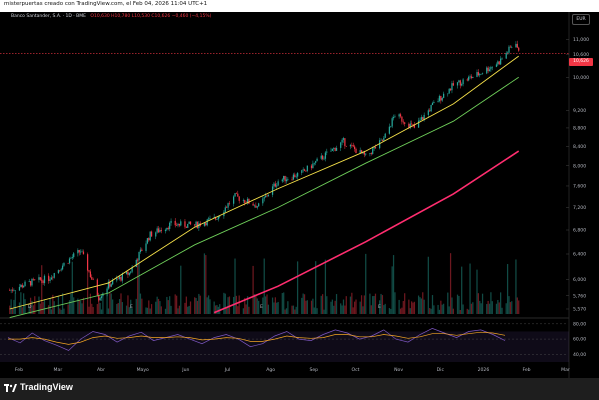  I want to click on price-axis-label: 8,400, so click(579, 147).